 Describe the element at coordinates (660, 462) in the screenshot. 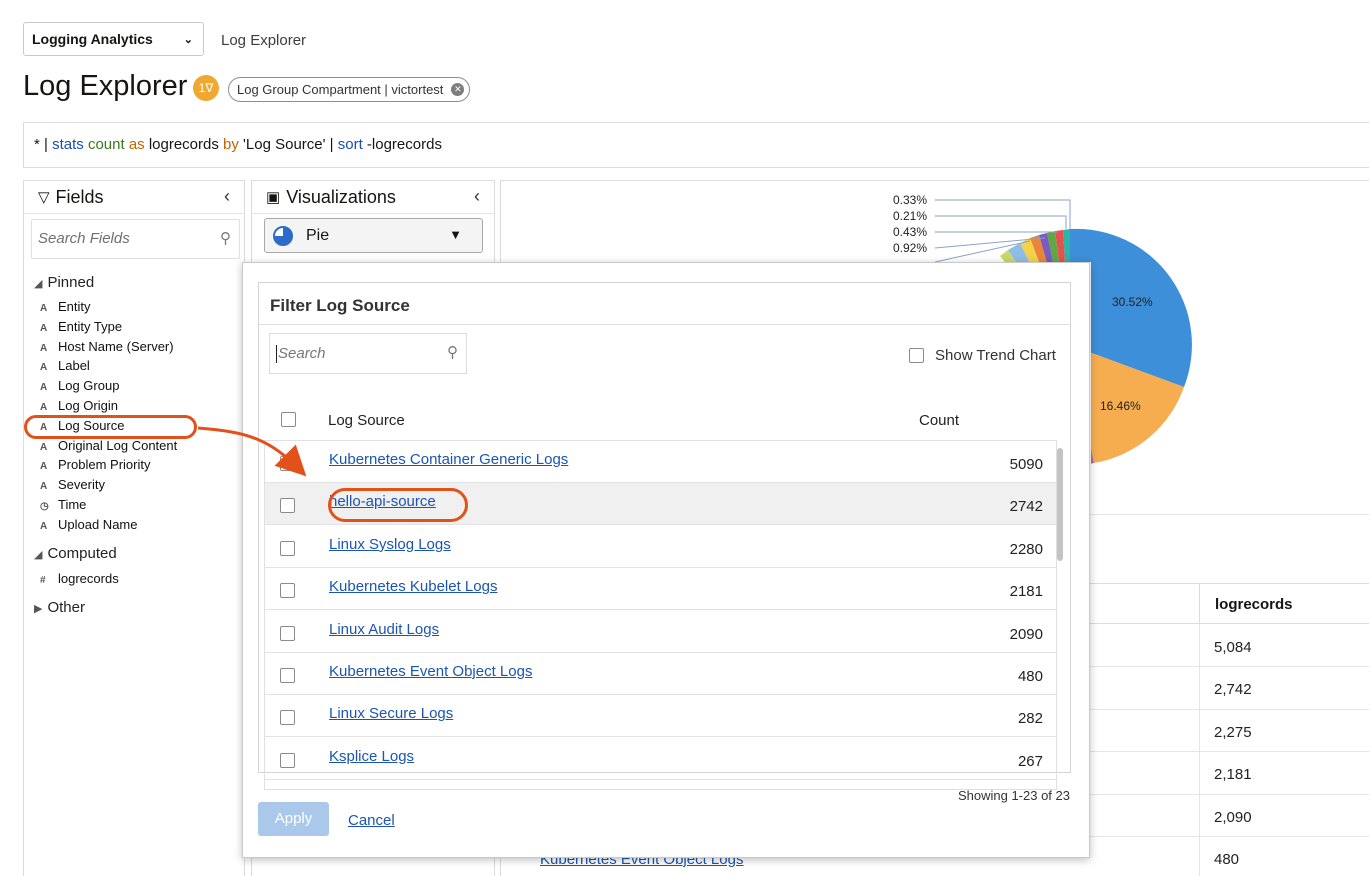

I see `list-item: Kubernetes Container Generic Logs 5090` at that location.